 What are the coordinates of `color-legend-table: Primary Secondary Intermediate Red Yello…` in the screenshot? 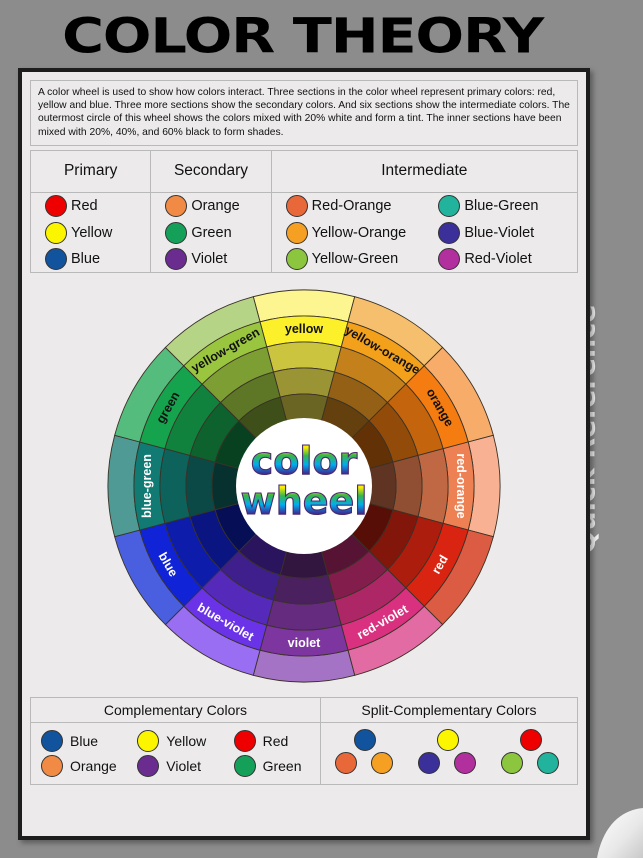 It's located at (304, 211).